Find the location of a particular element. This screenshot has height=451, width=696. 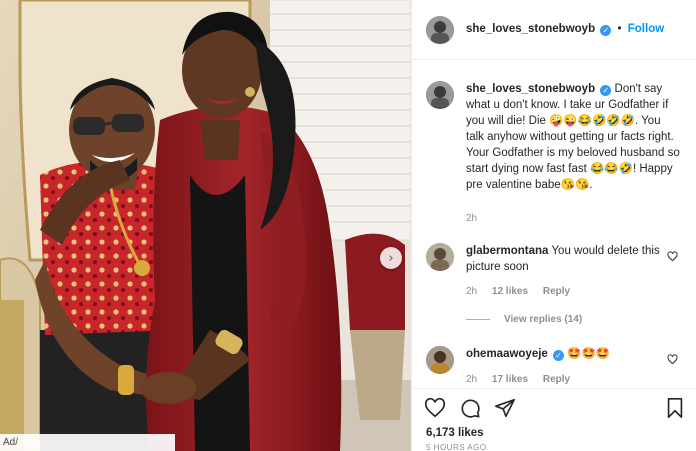

comment-username: ohemaawoyeje is located at coordinates (507, 354).